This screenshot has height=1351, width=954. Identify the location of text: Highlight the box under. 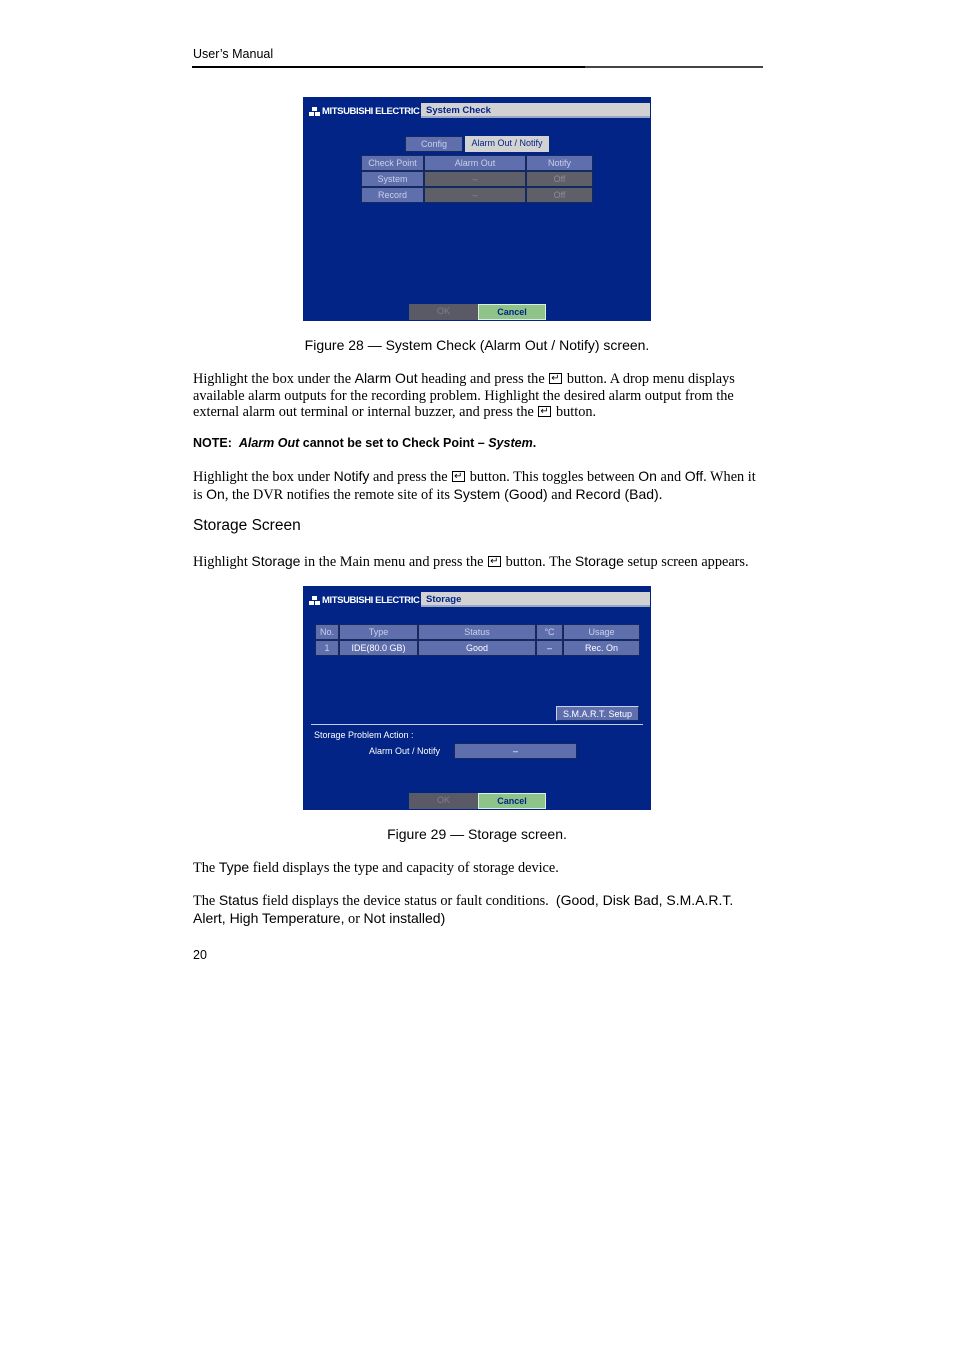
(263, 477).